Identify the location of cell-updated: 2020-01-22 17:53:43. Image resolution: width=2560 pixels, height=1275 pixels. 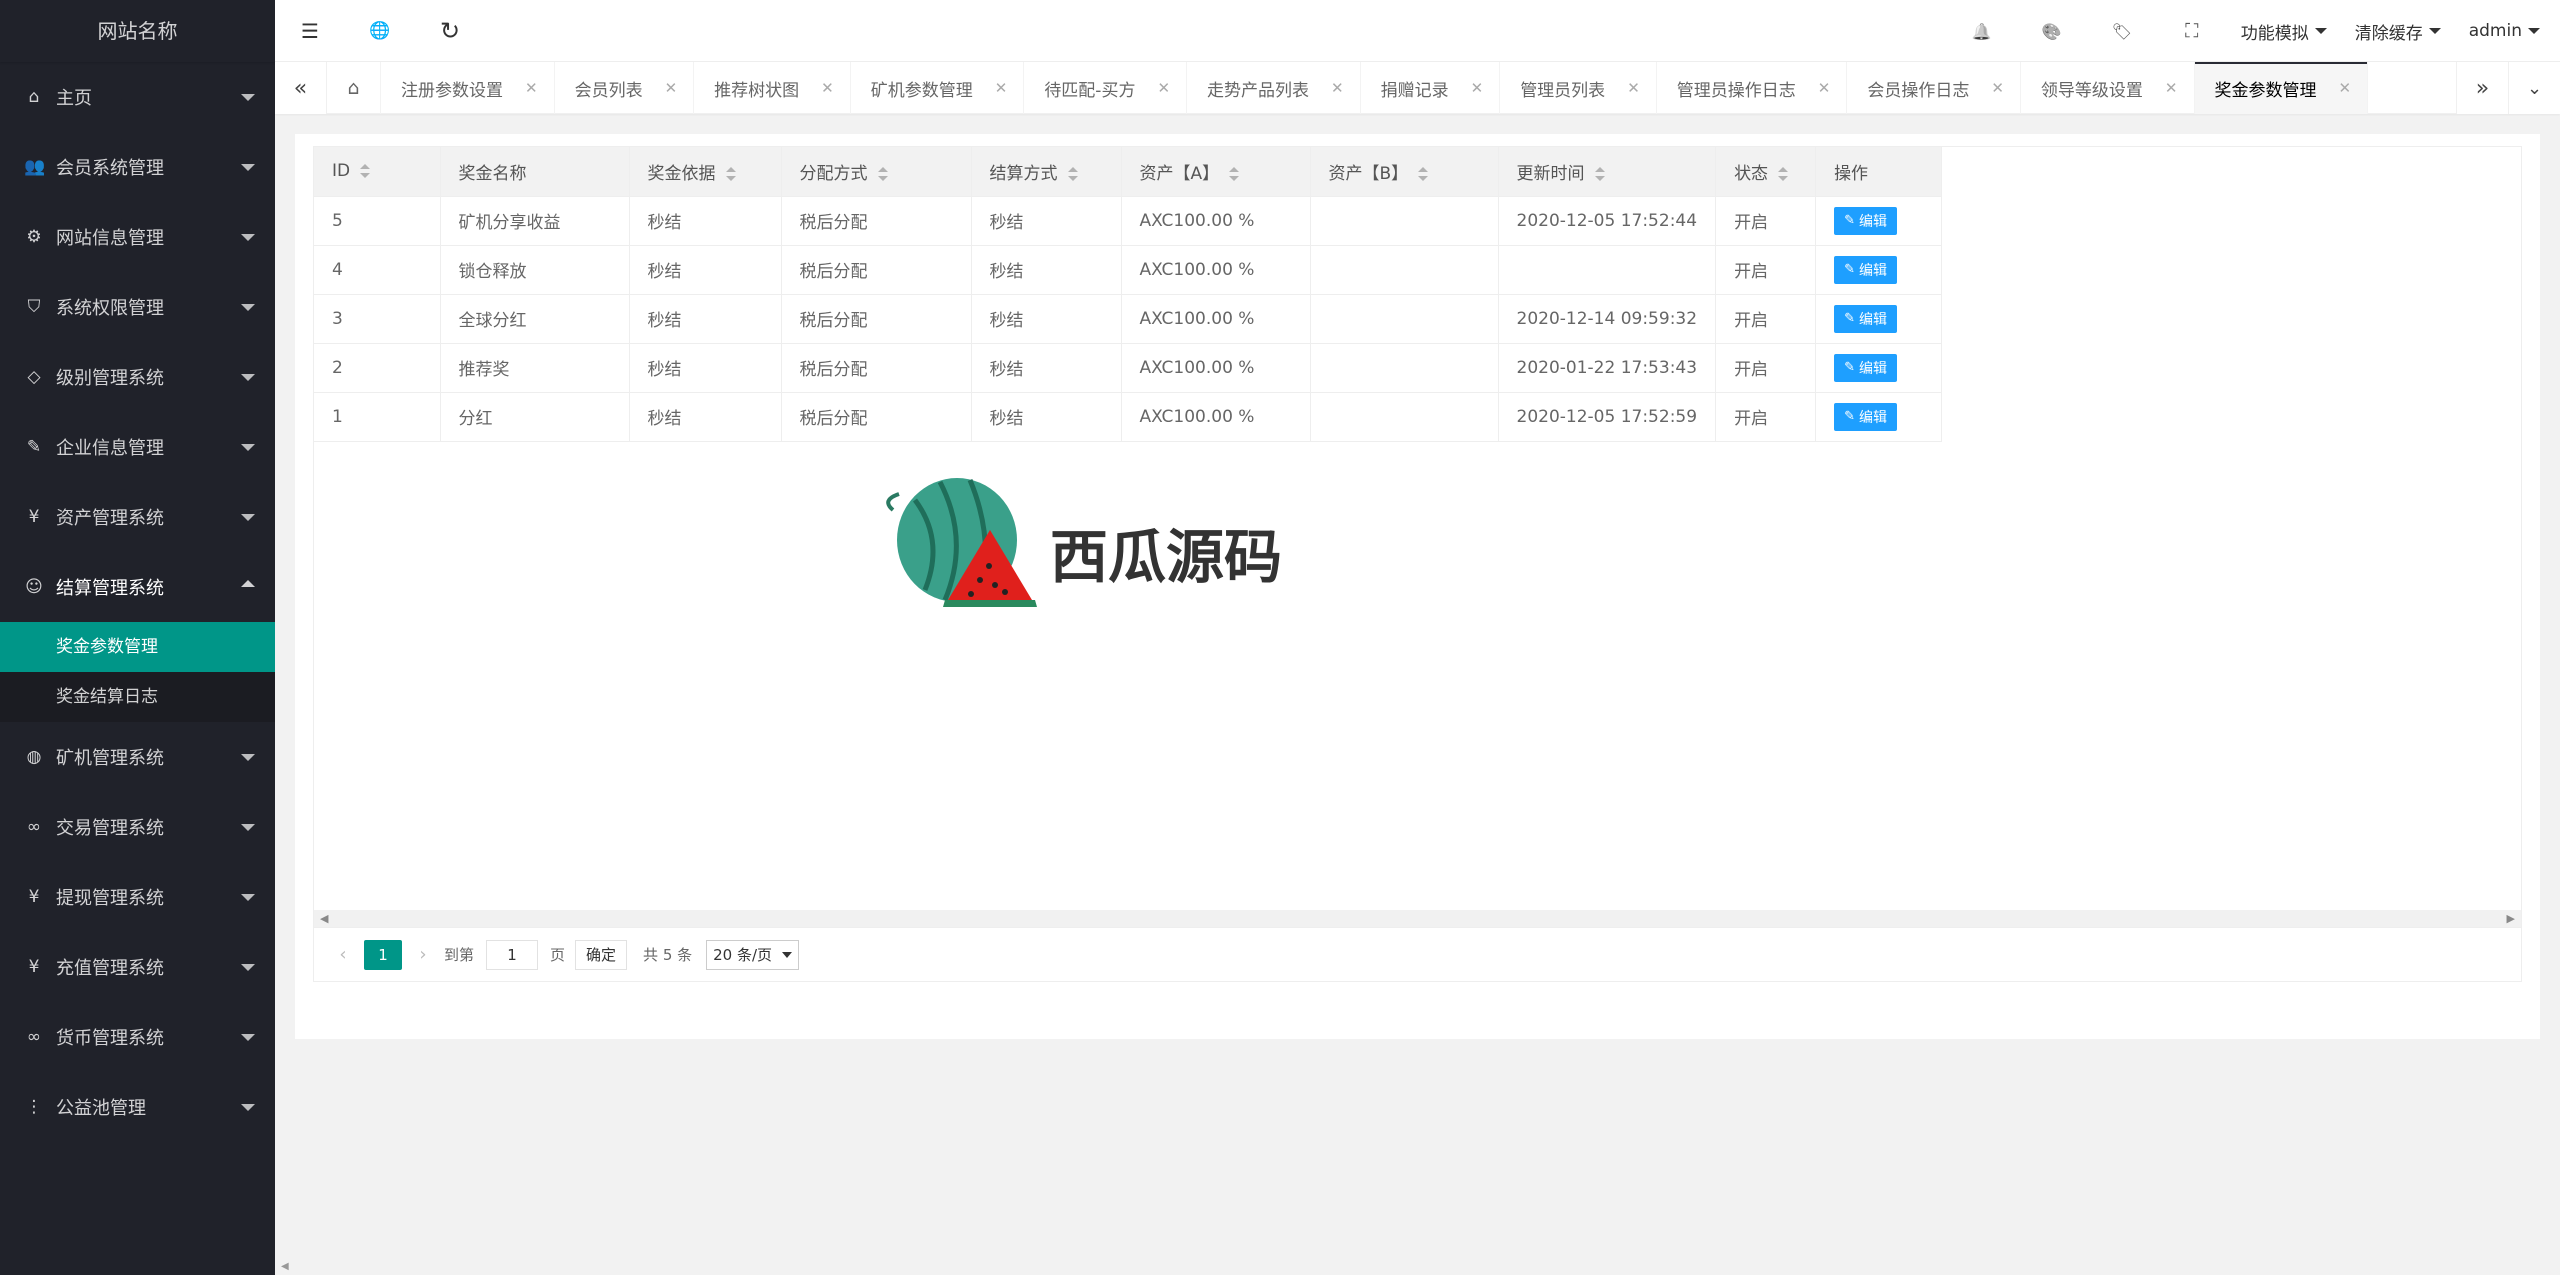
(1607, 368).